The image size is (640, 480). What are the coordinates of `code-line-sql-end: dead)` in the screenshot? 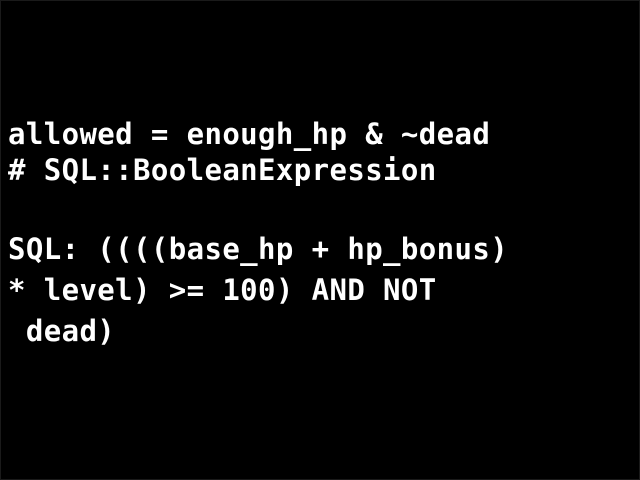 It's located at (62, 331).